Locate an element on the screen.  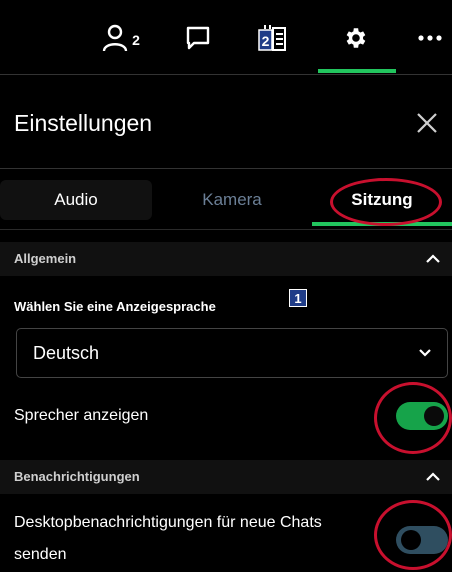
active-tab-indicator is located at coordinates (357, 71).